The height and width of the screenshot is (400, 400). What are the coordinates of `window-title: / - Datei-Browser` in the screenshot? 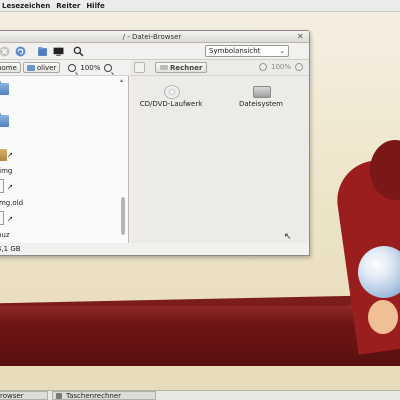 It's located at (152, 36).